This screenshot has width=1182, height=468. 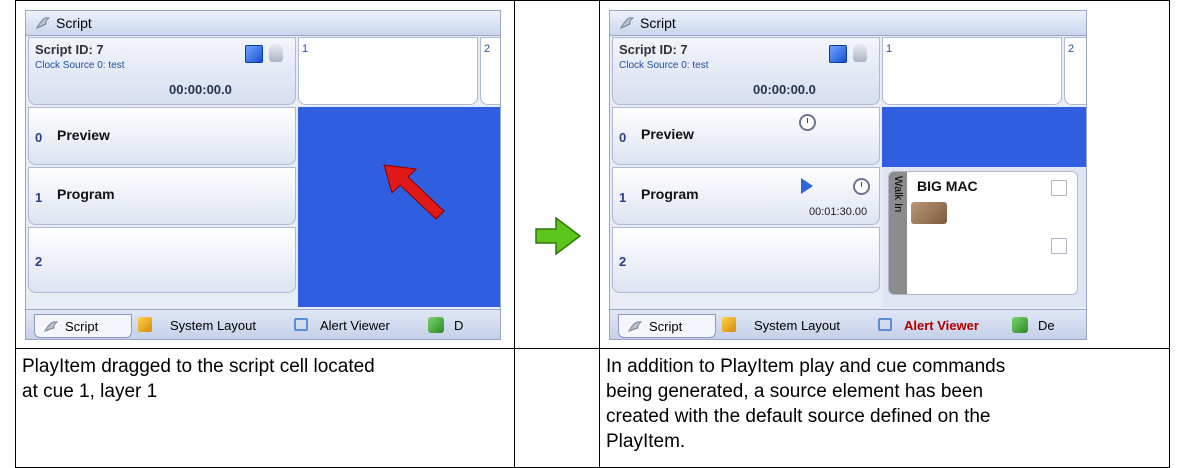 I want to click on layer-row-1: 1 Program 00:01:30.00, so click(x=746, y=196).